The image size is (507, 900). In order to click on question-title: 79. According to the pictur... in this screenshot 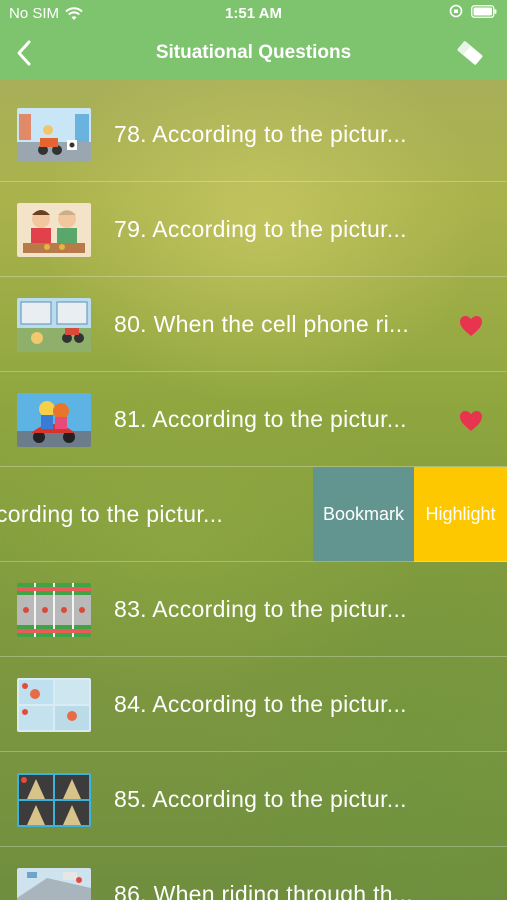, I will do `click(260, 229)`.